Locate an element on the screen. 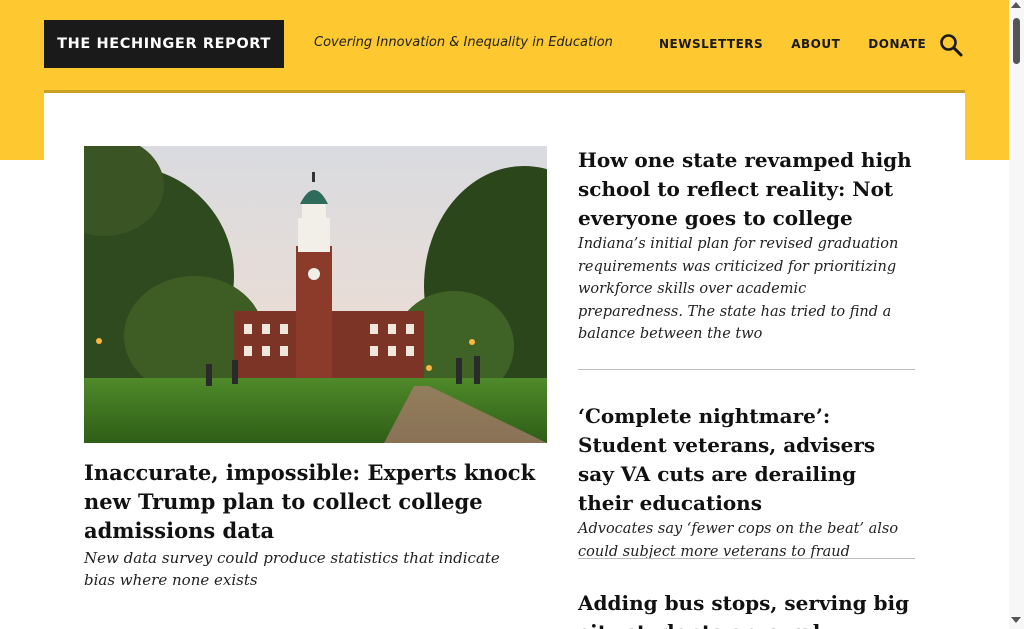 Image resolution: width=1024 pixels, height=629 pixels. logo-text: THE HECHINGER REPORT is located at coordinates (164, 44).